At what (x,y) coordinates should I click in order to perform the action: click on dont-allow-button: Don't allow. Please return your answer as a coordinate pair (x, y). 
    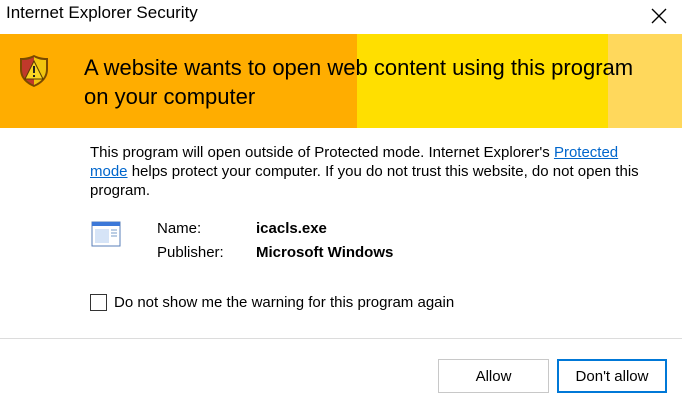
    Looking at the image, I should click on (612, 376).